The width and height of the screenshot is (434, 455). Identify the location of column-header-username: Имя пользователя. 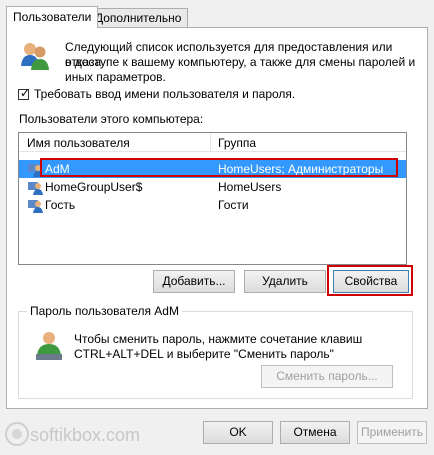
(78, 143).